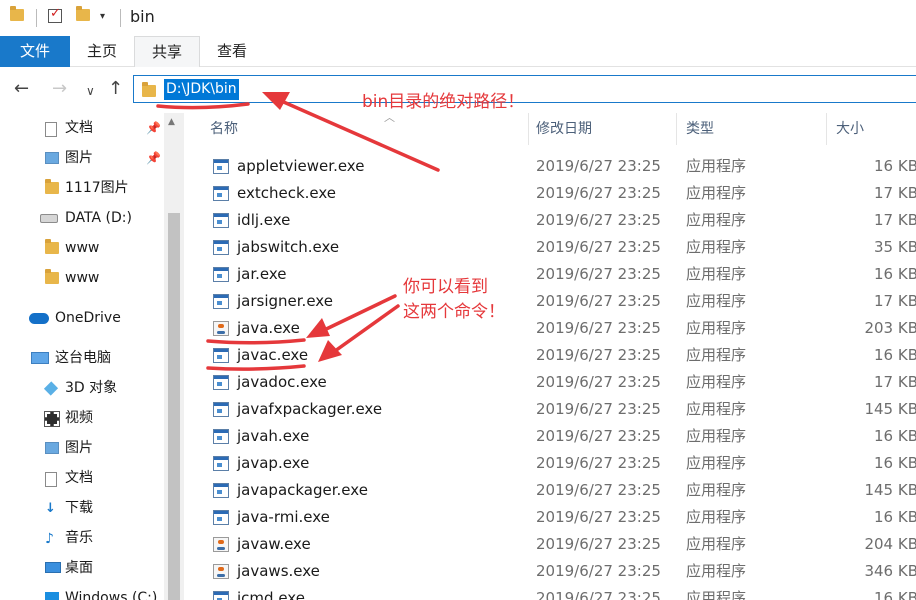 The image size is (916, 600). Describe the element at coordinates (550, 544) in the screenshot. I see `file-row: javaw.exe 2019/6/27 23:25 应用程序 204 KB` at that location.